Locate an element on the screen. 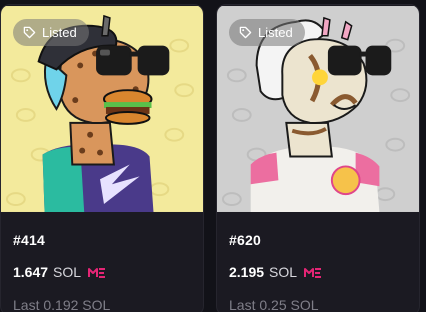  price-value: 1.647 is located at coordinates (31, 272).